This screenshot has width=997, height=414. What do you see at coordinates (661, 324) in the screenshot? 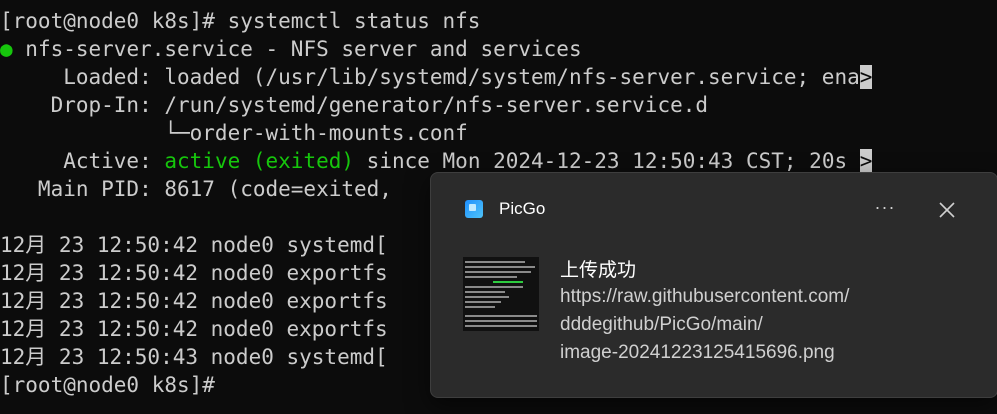
I see `url-line: dddegithub/PicGo/main/` at bounding box center [661, 324].